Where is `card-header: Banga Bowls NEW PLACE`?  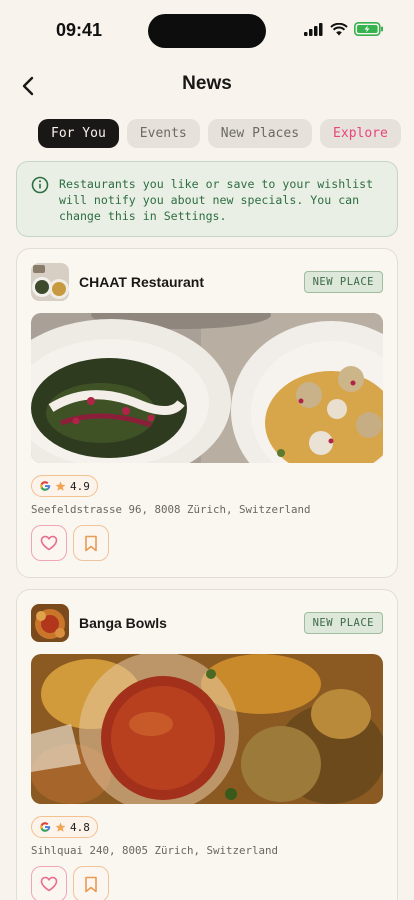
card-header: Banga Bowls NEW PLACE is located at coordinates (207, 623).